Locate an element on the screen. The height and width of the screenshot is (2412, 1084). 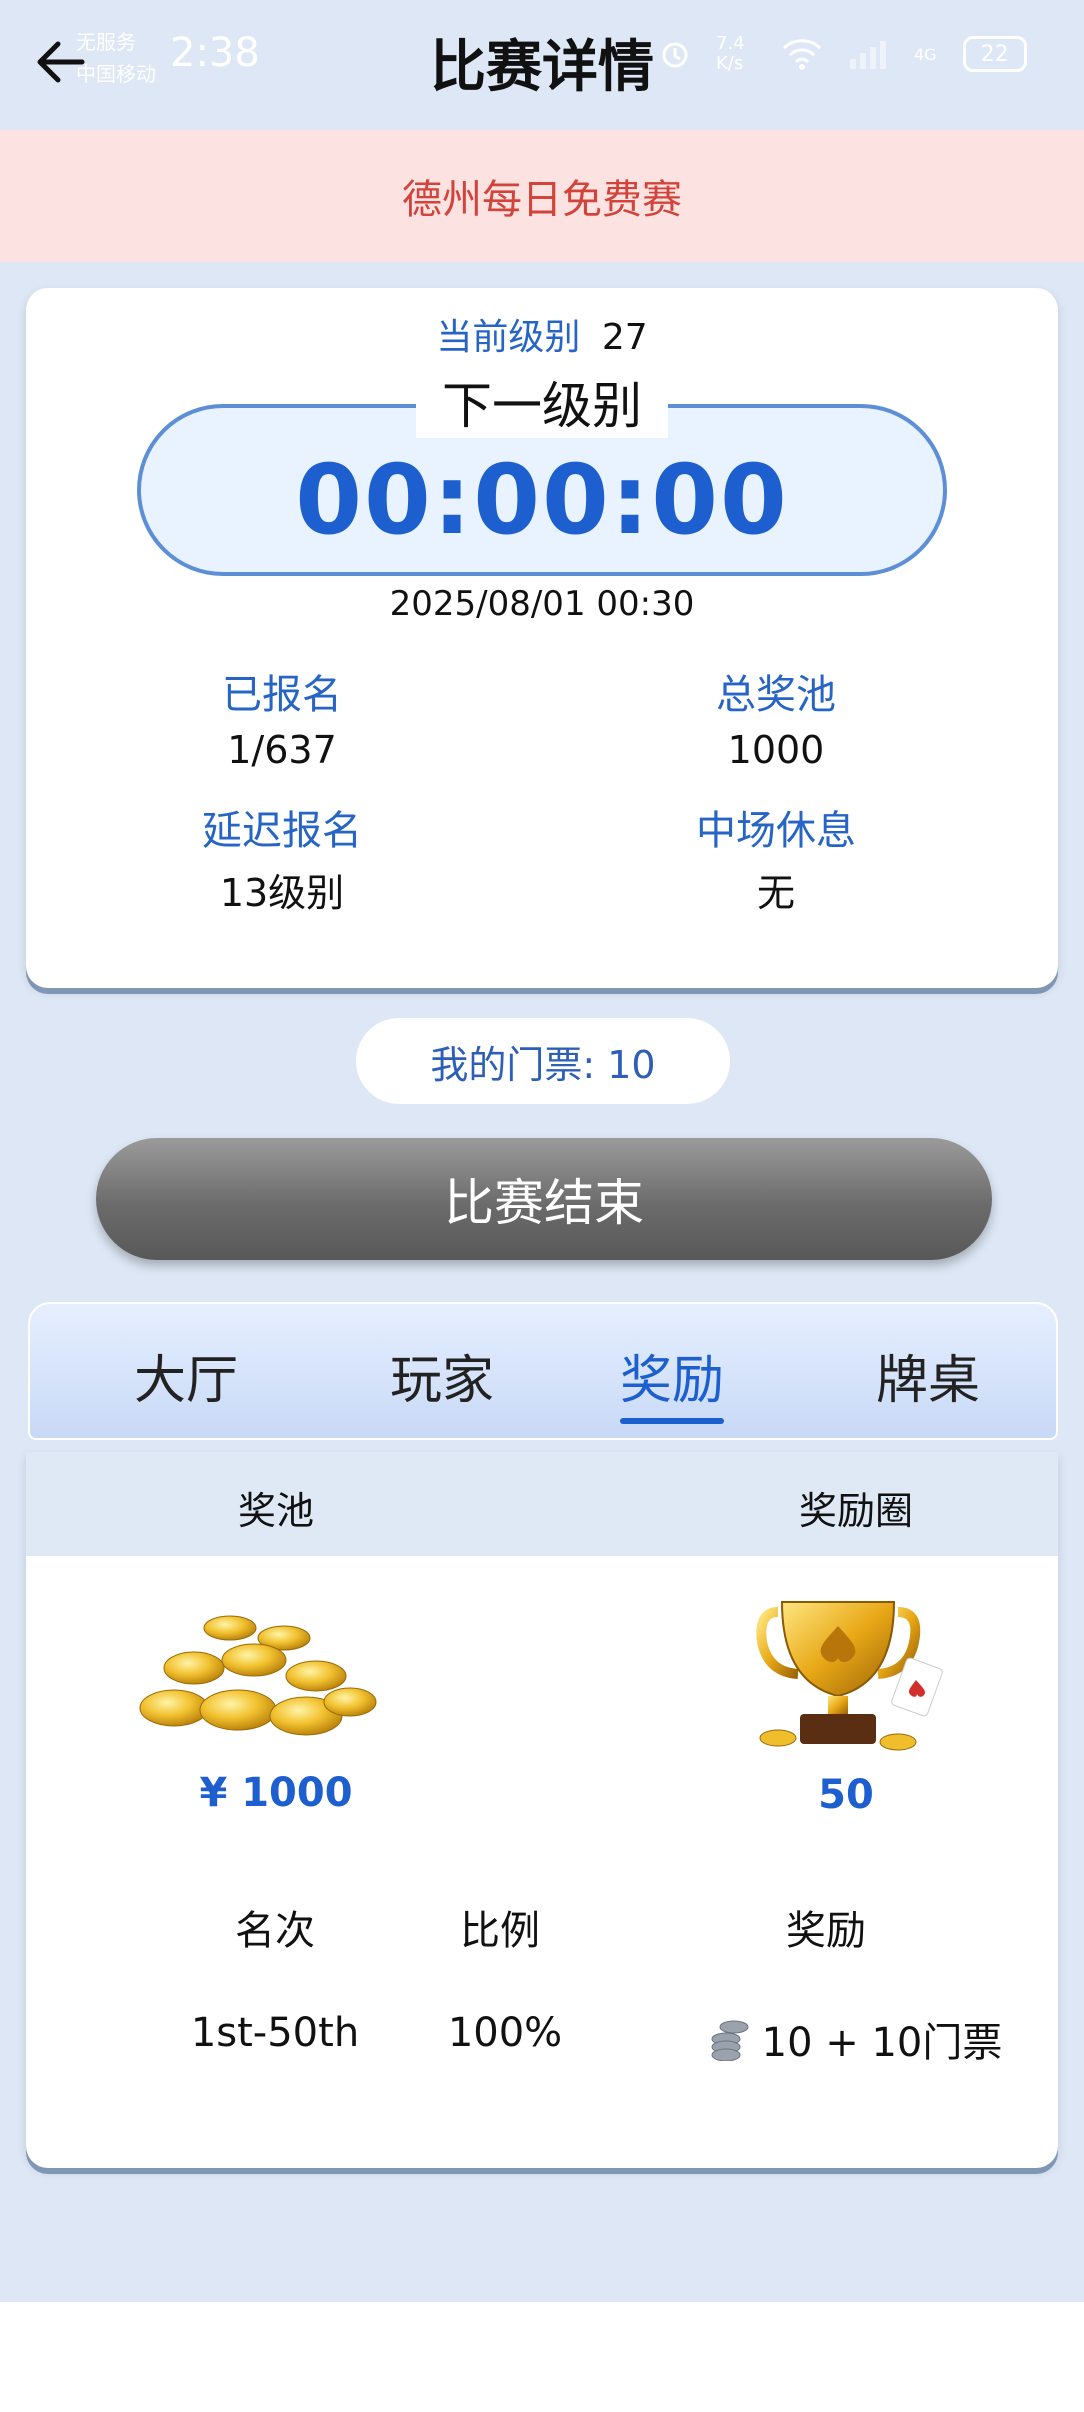
my-tickets-badge: 我的门票: 10 is located at coordinates (543, 1061).